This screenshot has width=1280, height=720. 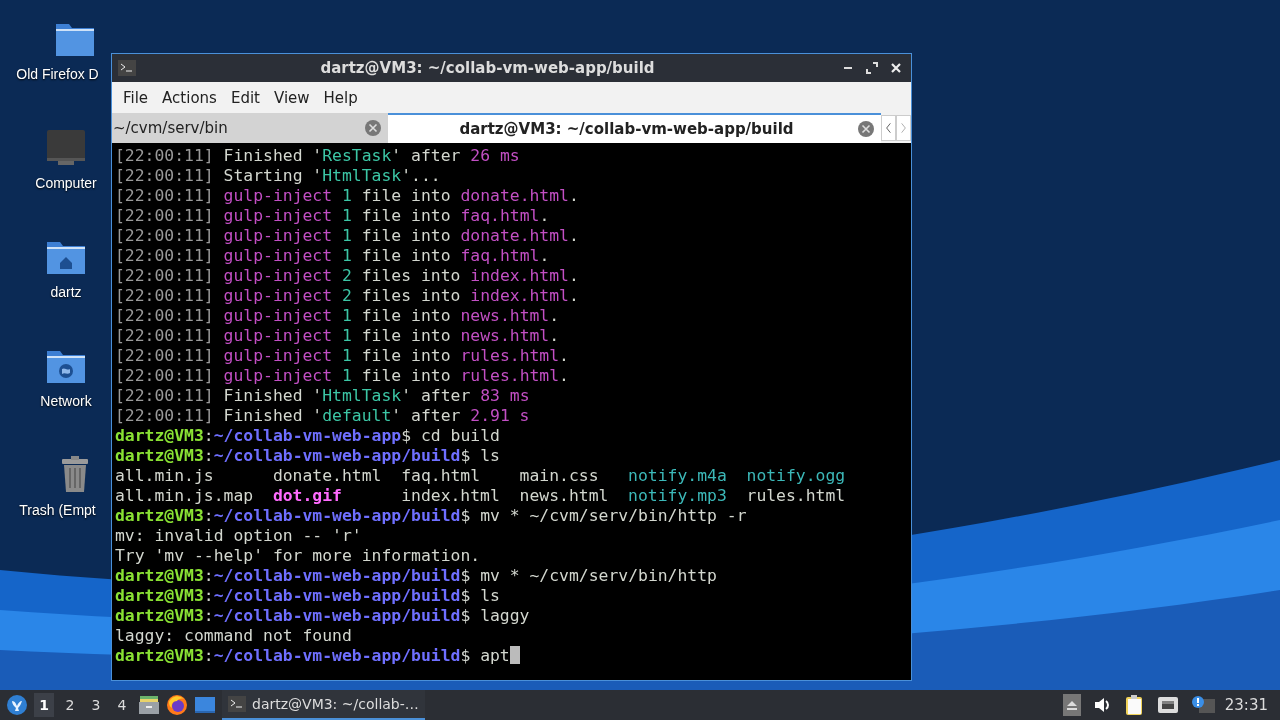 I want to click on file-name: faq.html, so click(x=441, y=476).